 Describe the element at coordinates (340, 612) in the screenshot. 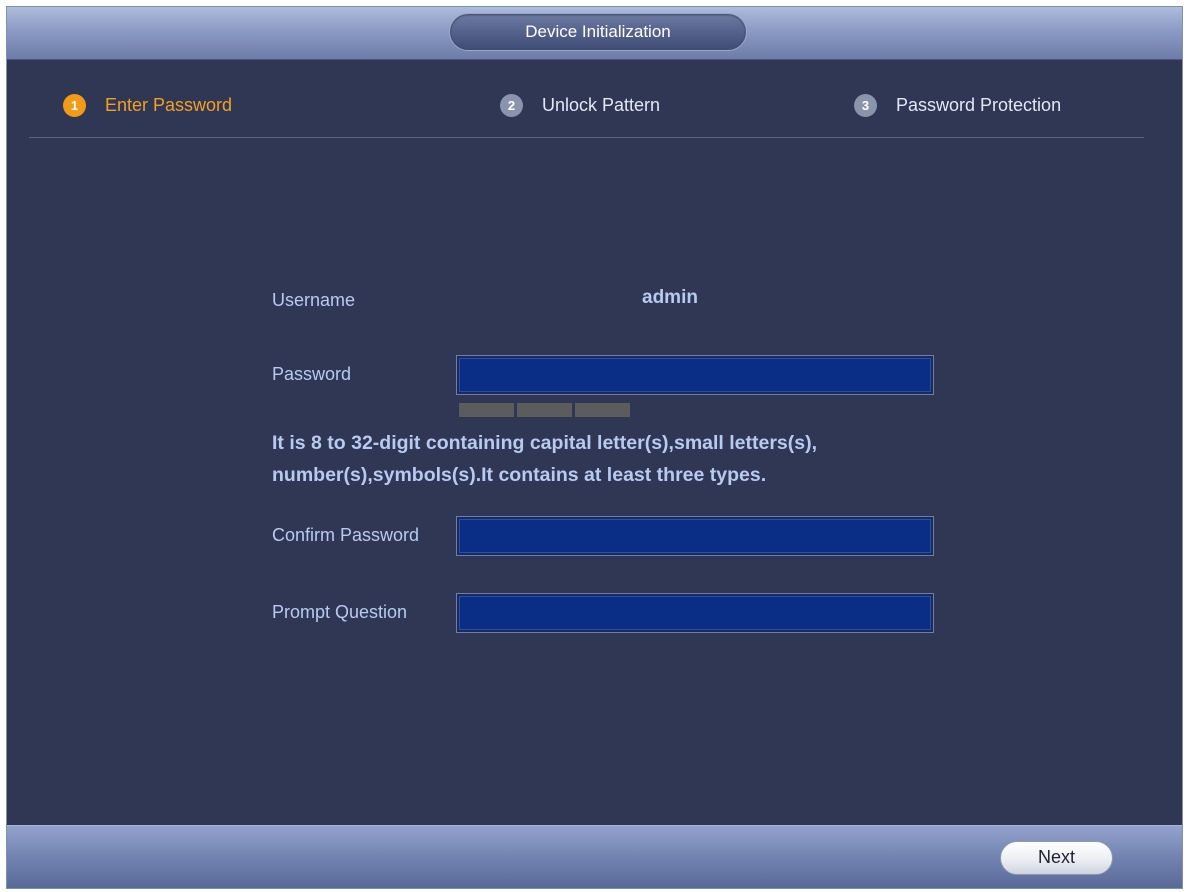

I see `prompt-question-label: Prompt Question` at that location.